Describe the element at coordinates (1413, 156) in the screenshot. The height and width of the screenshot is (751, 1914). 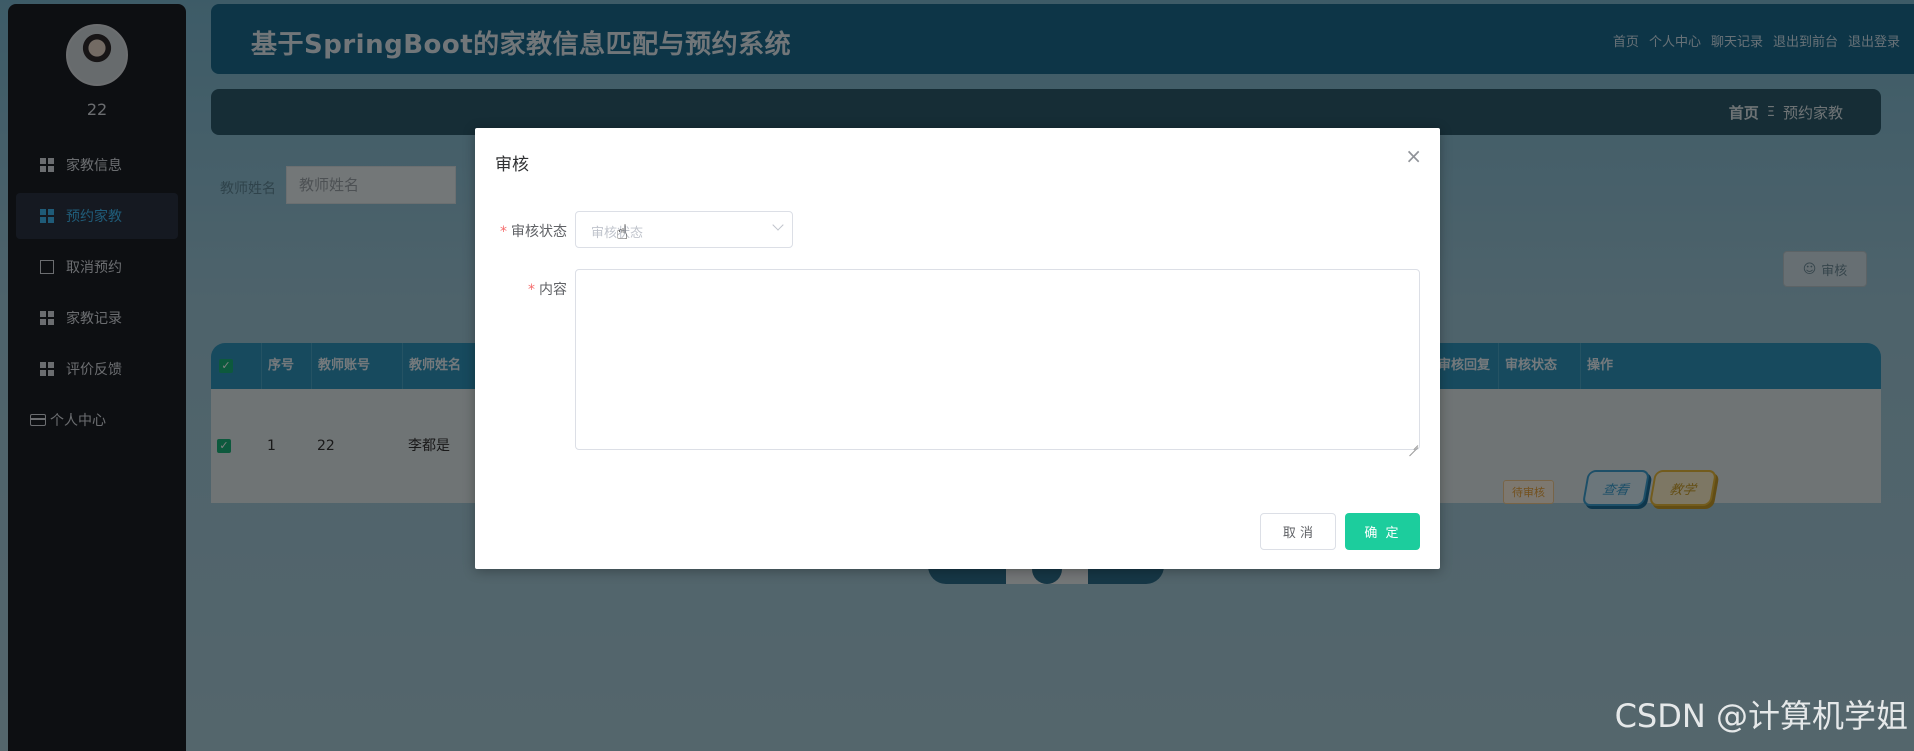
I see `close-icon: ×` at that location.